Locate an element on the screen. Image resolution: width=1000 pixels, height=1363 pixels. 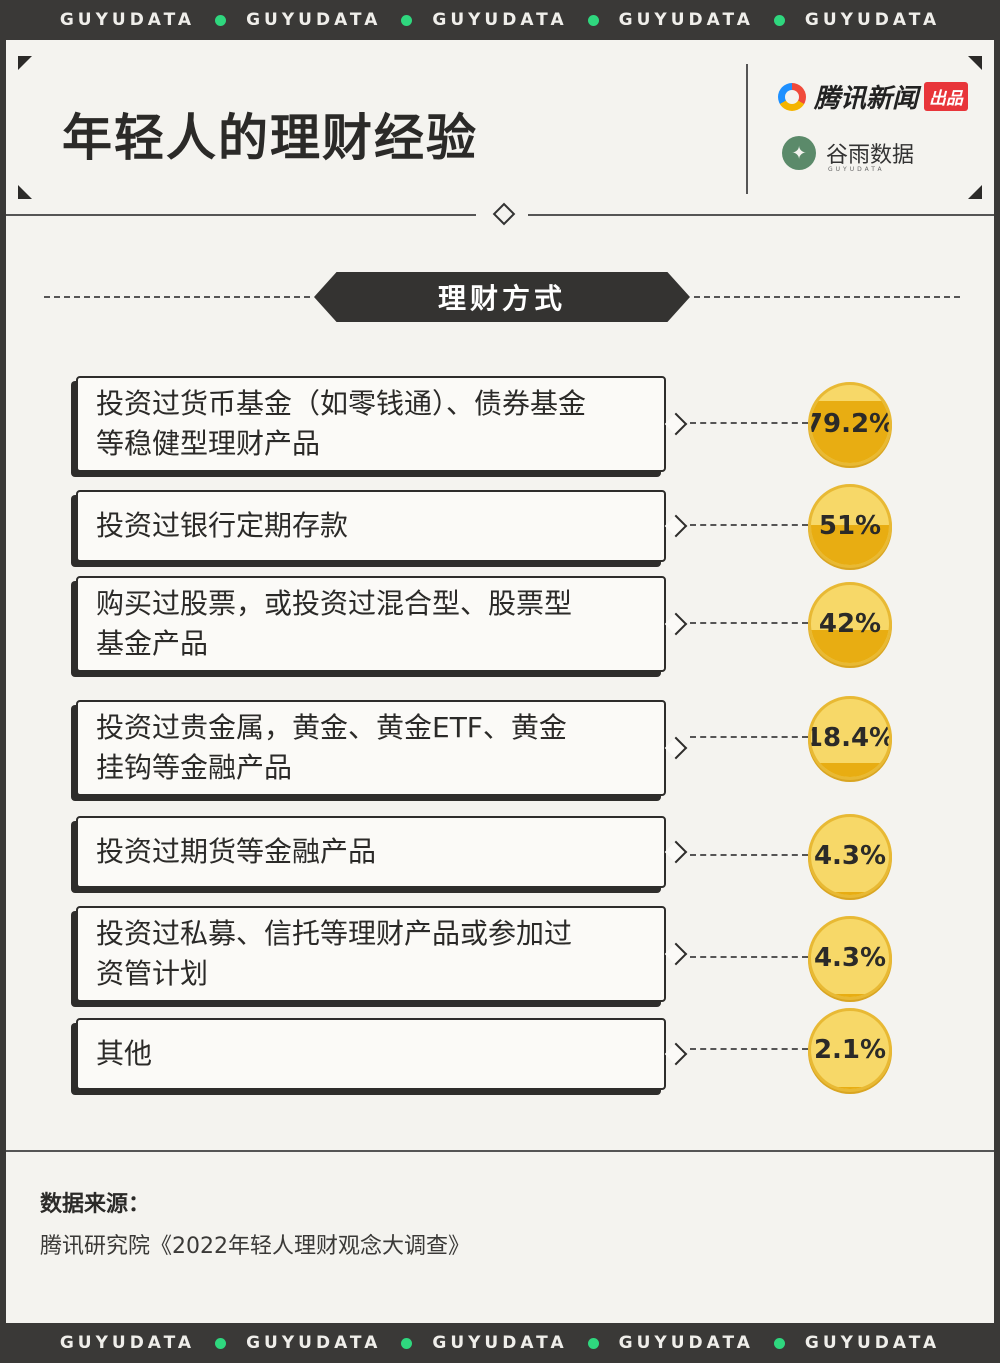
category-box: 投资过贵金属，黄金、黄金ETF、黄金 挂钩等金融产品 is located at coordinates (371, 748).